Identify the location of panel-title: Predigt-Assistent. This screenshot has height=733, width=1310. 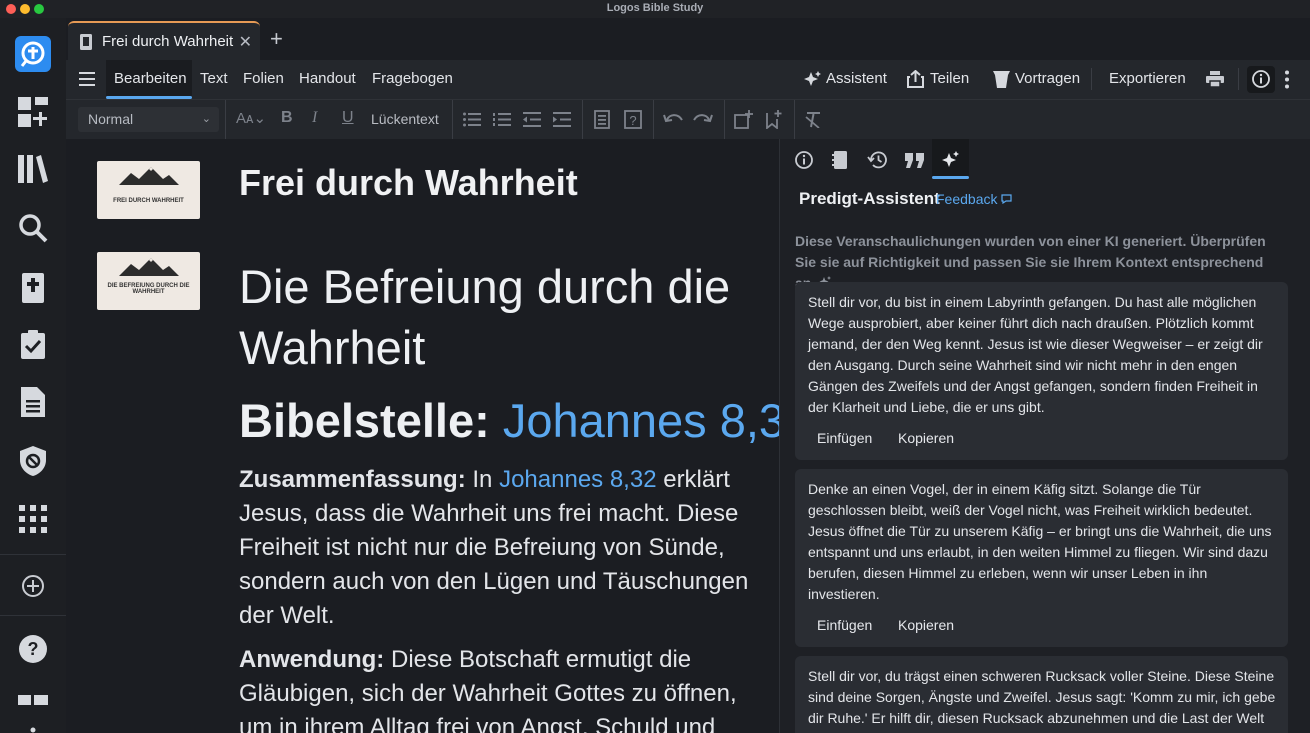
(869, 198).